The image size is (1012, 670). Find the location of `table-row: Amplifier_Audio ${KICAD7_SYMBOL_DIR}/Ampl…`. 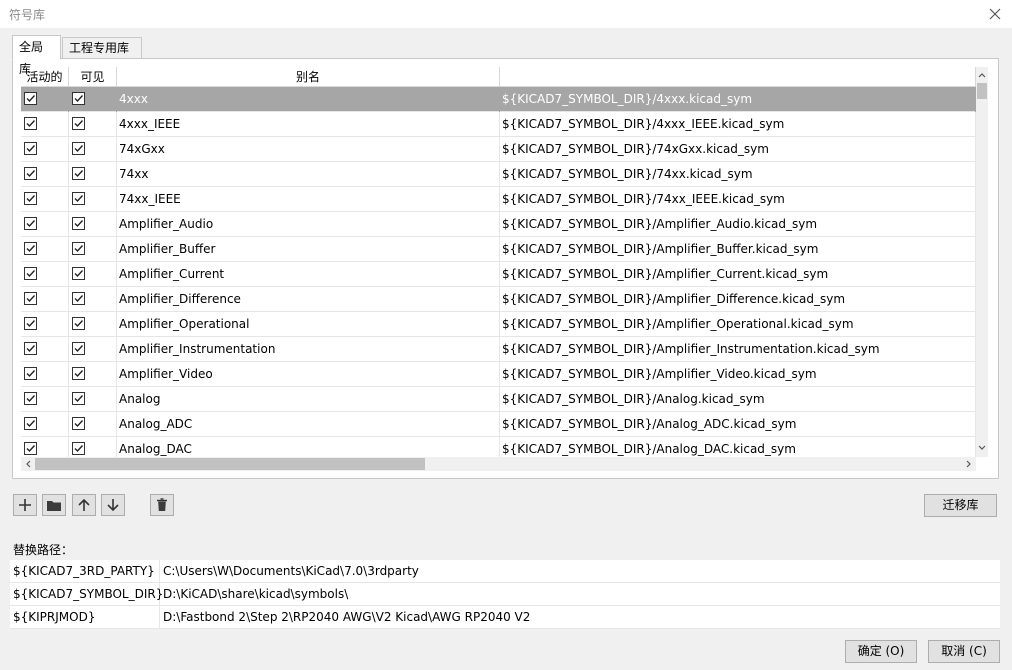

table-row: Amplifier_Audio ${KICAD7_SYMBOL_DIR}/Ampl… is located at coordinates (498, 224).